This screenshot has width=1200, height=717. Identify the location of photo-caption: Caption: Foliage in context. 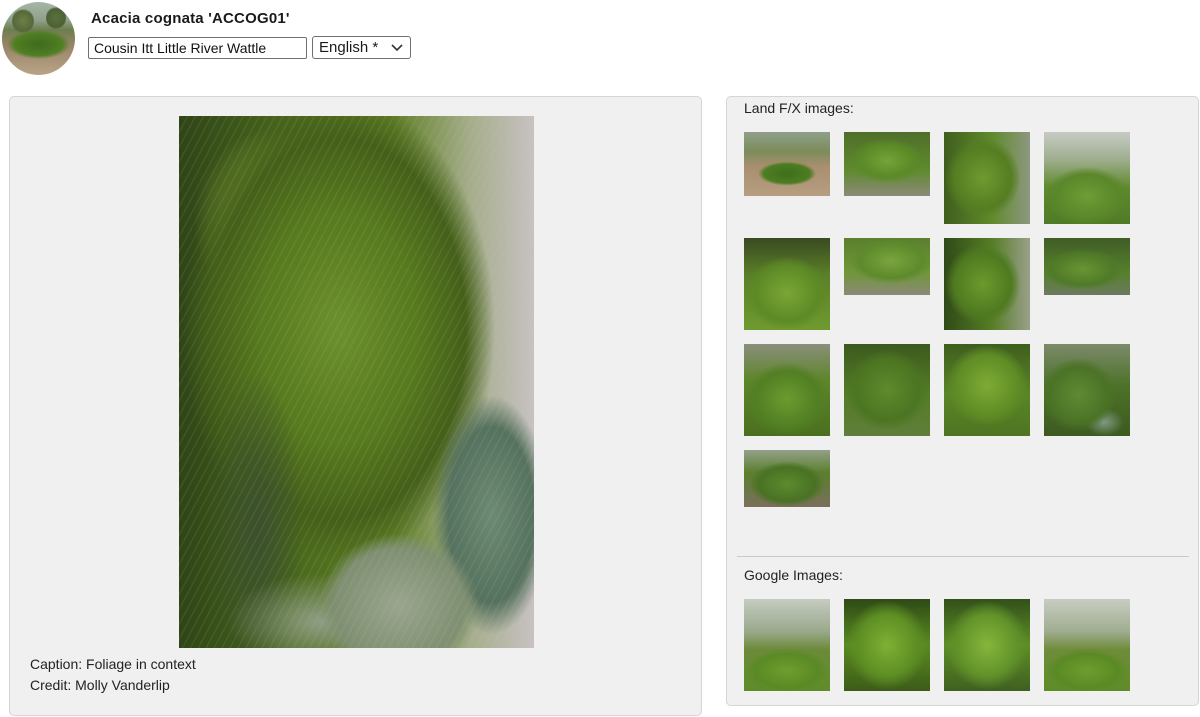
(113, 664).